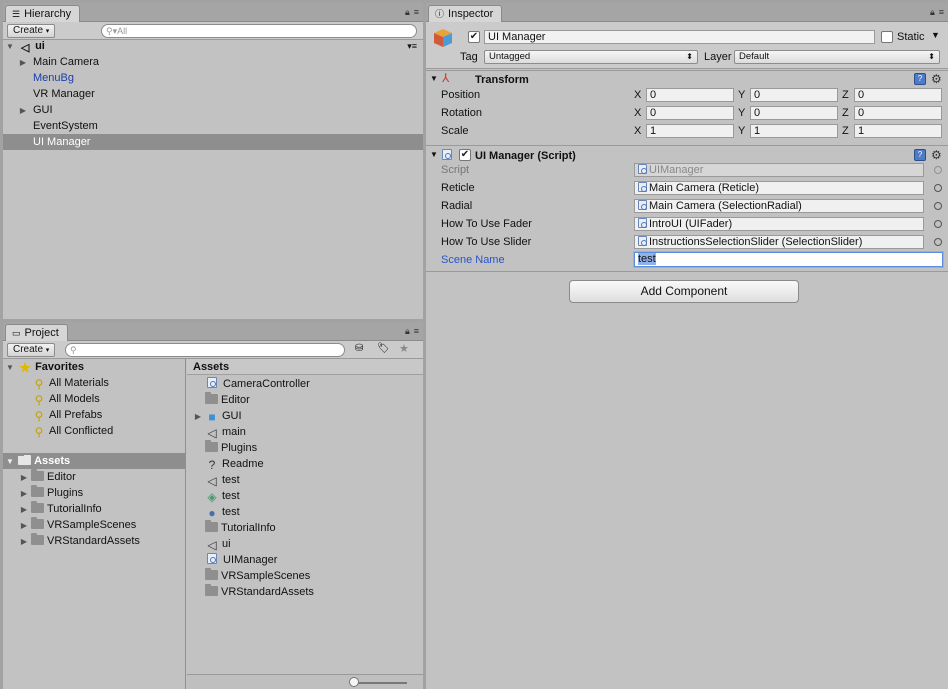 This screenshot has height=689, width=948. Describe the element at coordinates (94, 509) in the screenshot. I see `asset-folder-item: ▶ TutorialInfo` at that location.